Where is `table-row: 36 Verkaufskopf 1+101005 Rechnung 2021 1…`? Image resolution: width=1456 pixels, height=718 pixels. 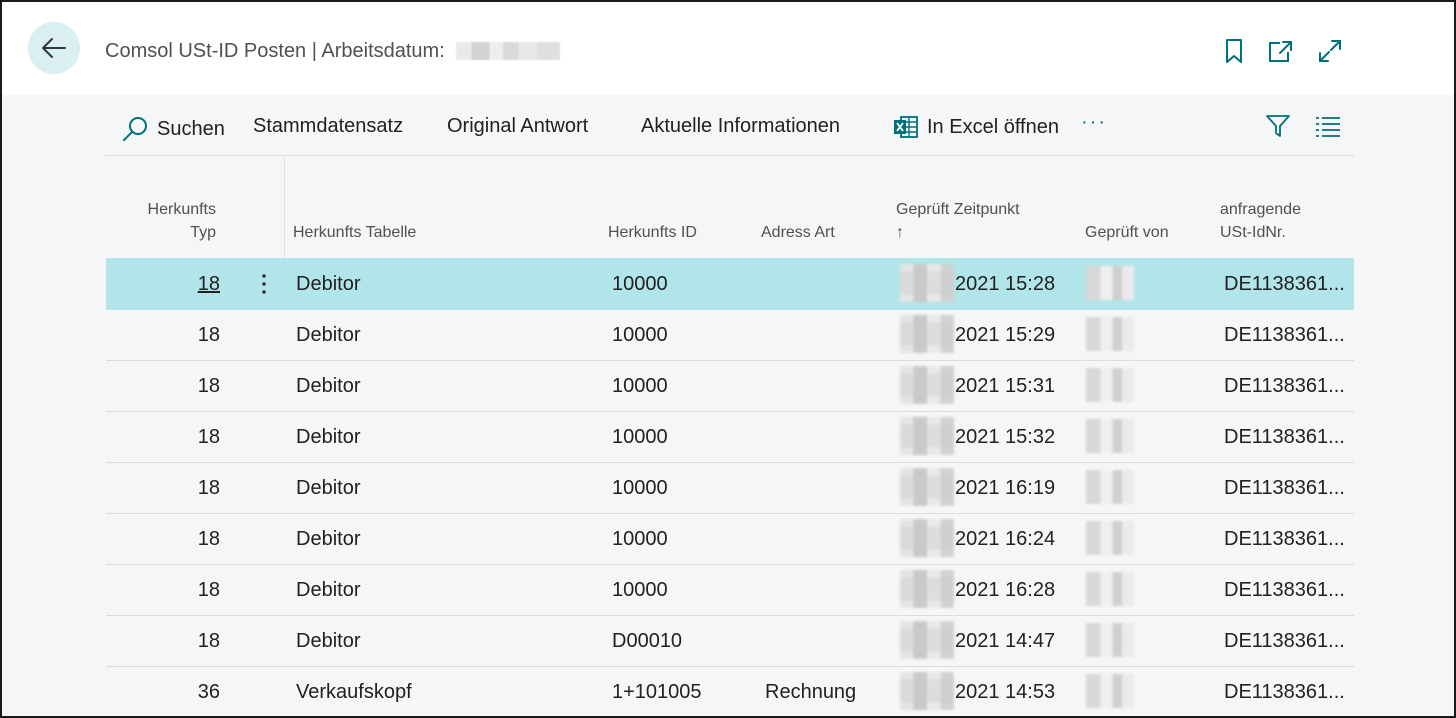 table-row: 36 Verkaufskopf 1+101005 Rechnung 2021 1… is located at coordinates (730, 691).